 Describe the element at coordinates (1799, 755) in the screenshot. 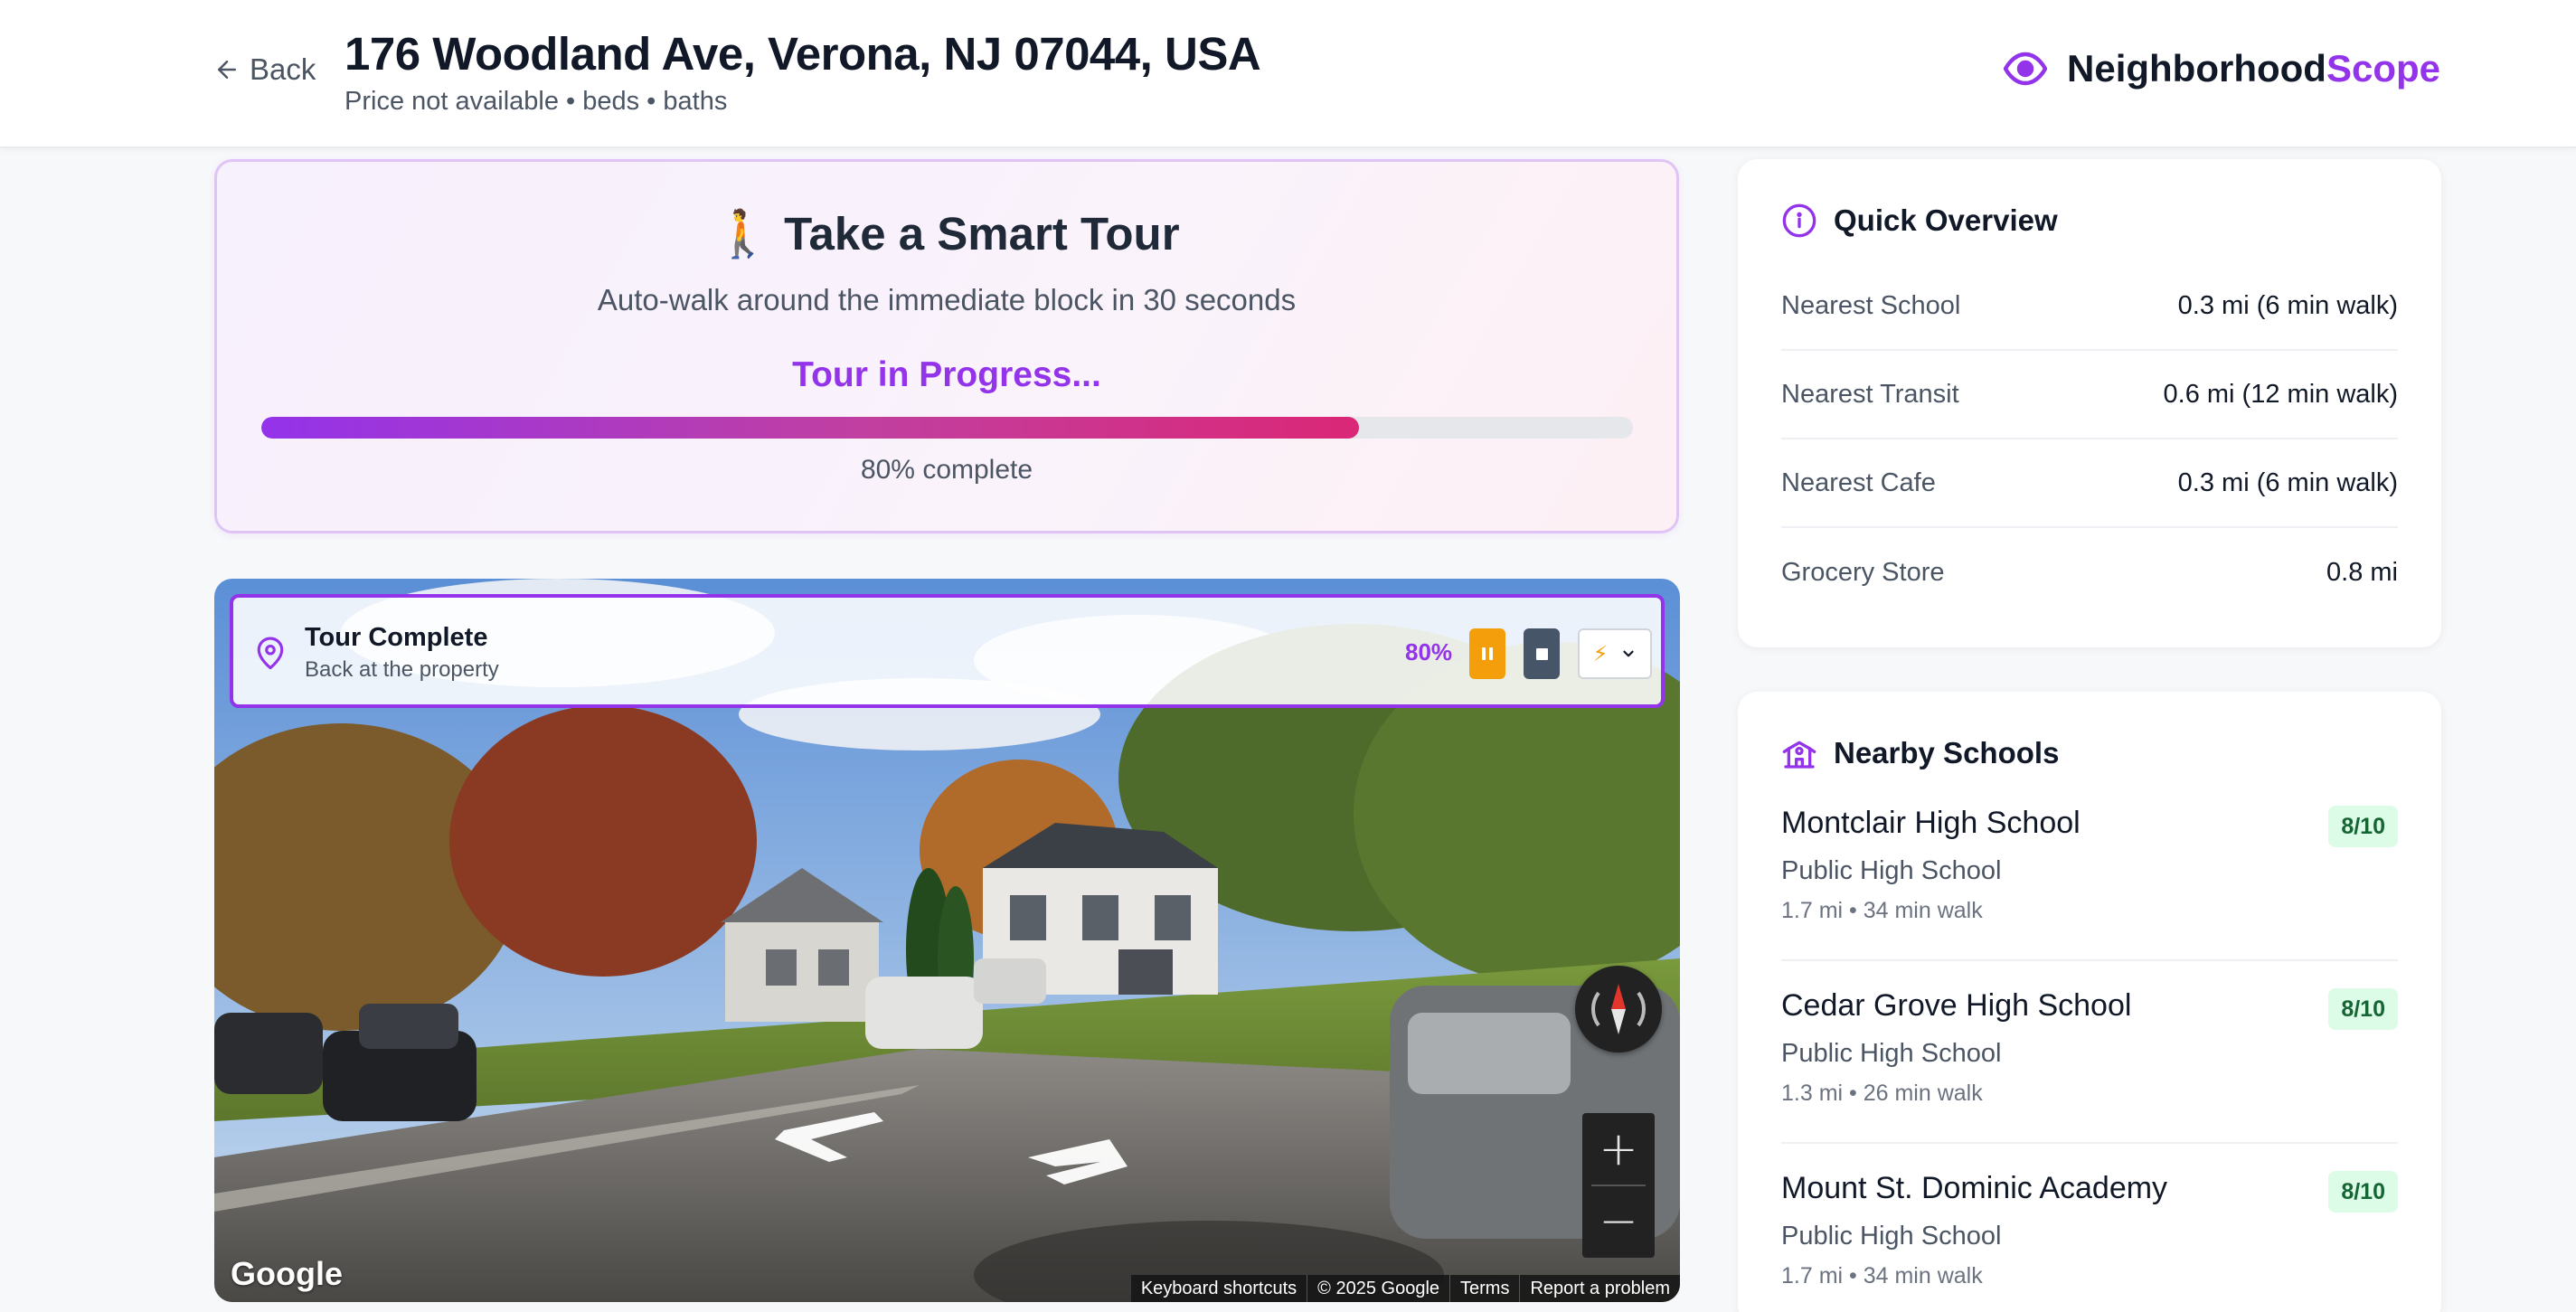

I see `school-icon` at that location.